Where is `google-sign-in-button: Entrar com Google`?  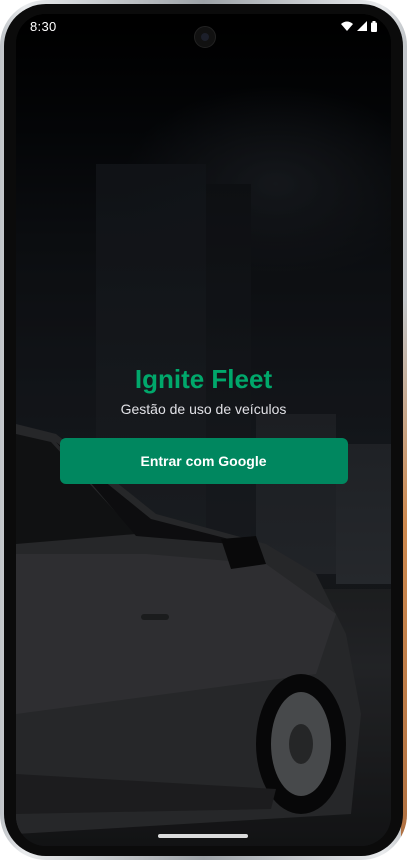
google-sign-in-button: Entrar com Google is located at coordinates (203, 461).